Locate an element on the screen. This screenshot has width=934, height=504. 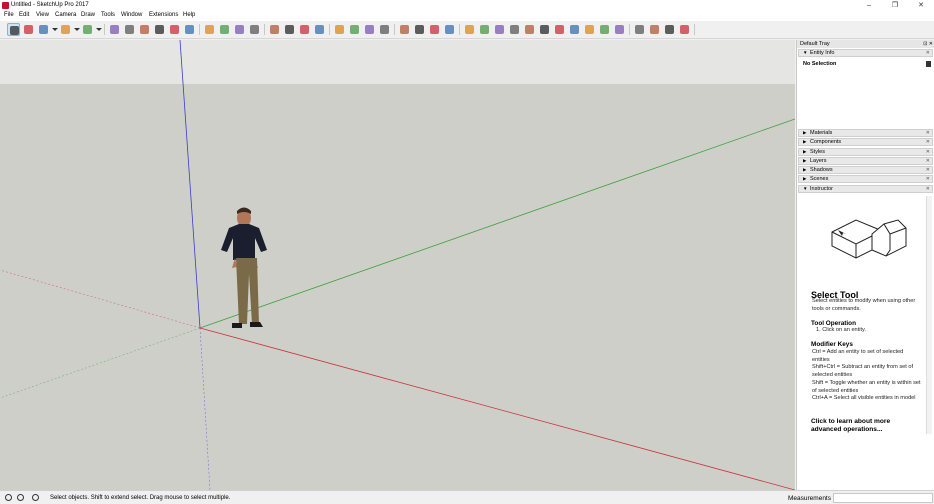
panel-label: Styles is located at coordinates (817, 152).